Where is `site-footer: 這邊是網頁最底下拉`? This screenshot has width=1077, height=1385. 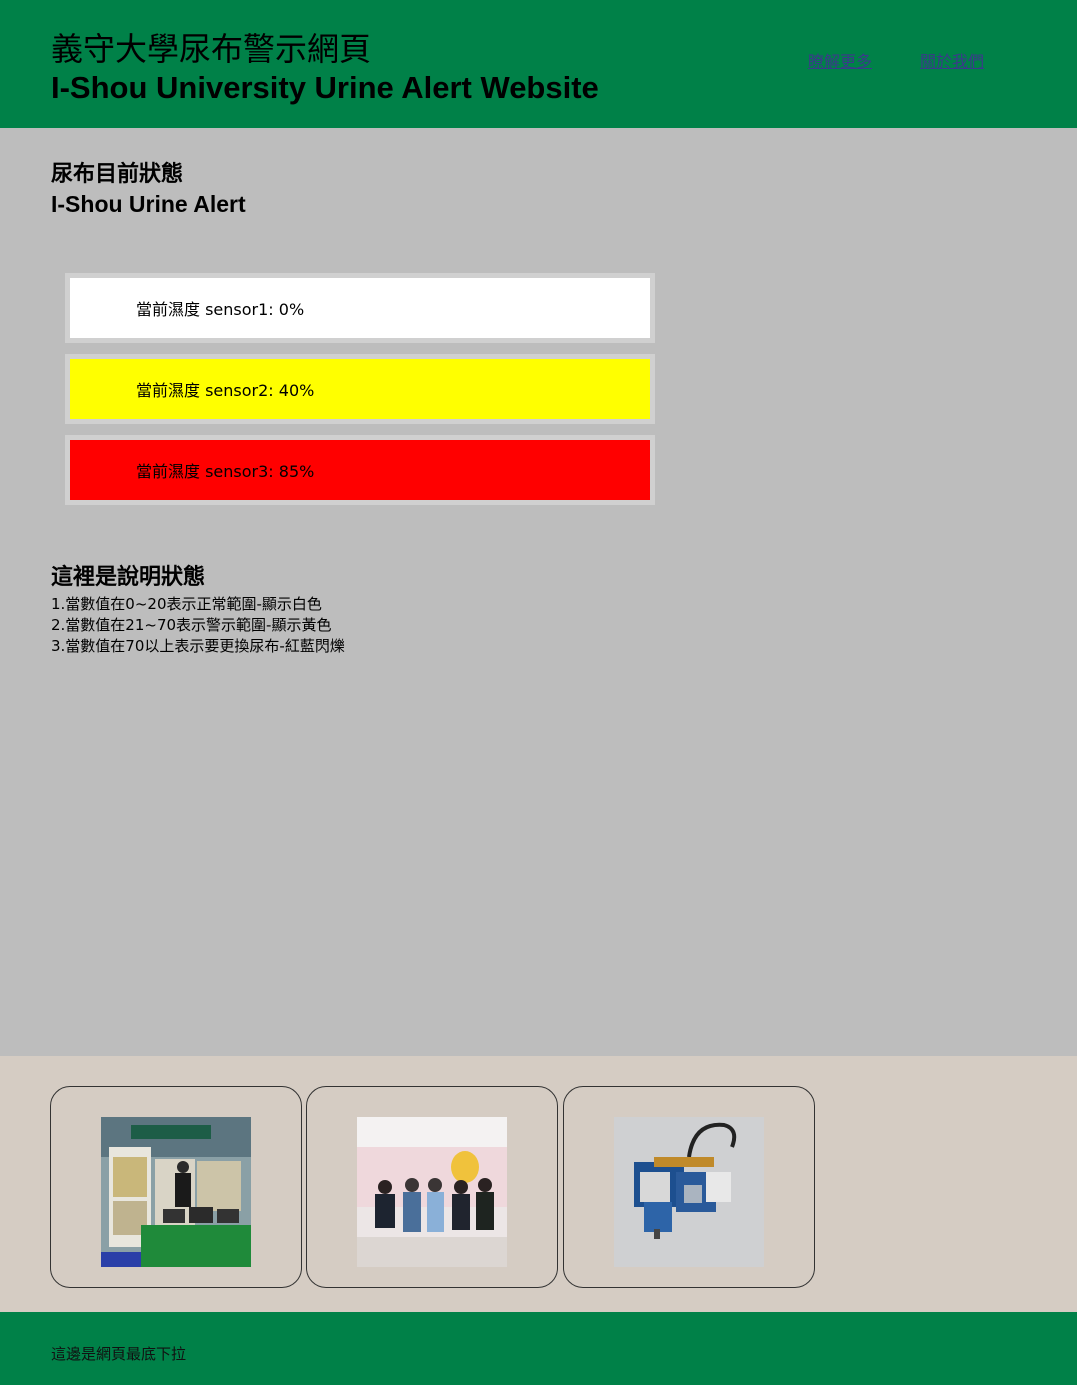 site-footer: 這邊是網頁最底下拉 is located at coordinates (538, 1348).